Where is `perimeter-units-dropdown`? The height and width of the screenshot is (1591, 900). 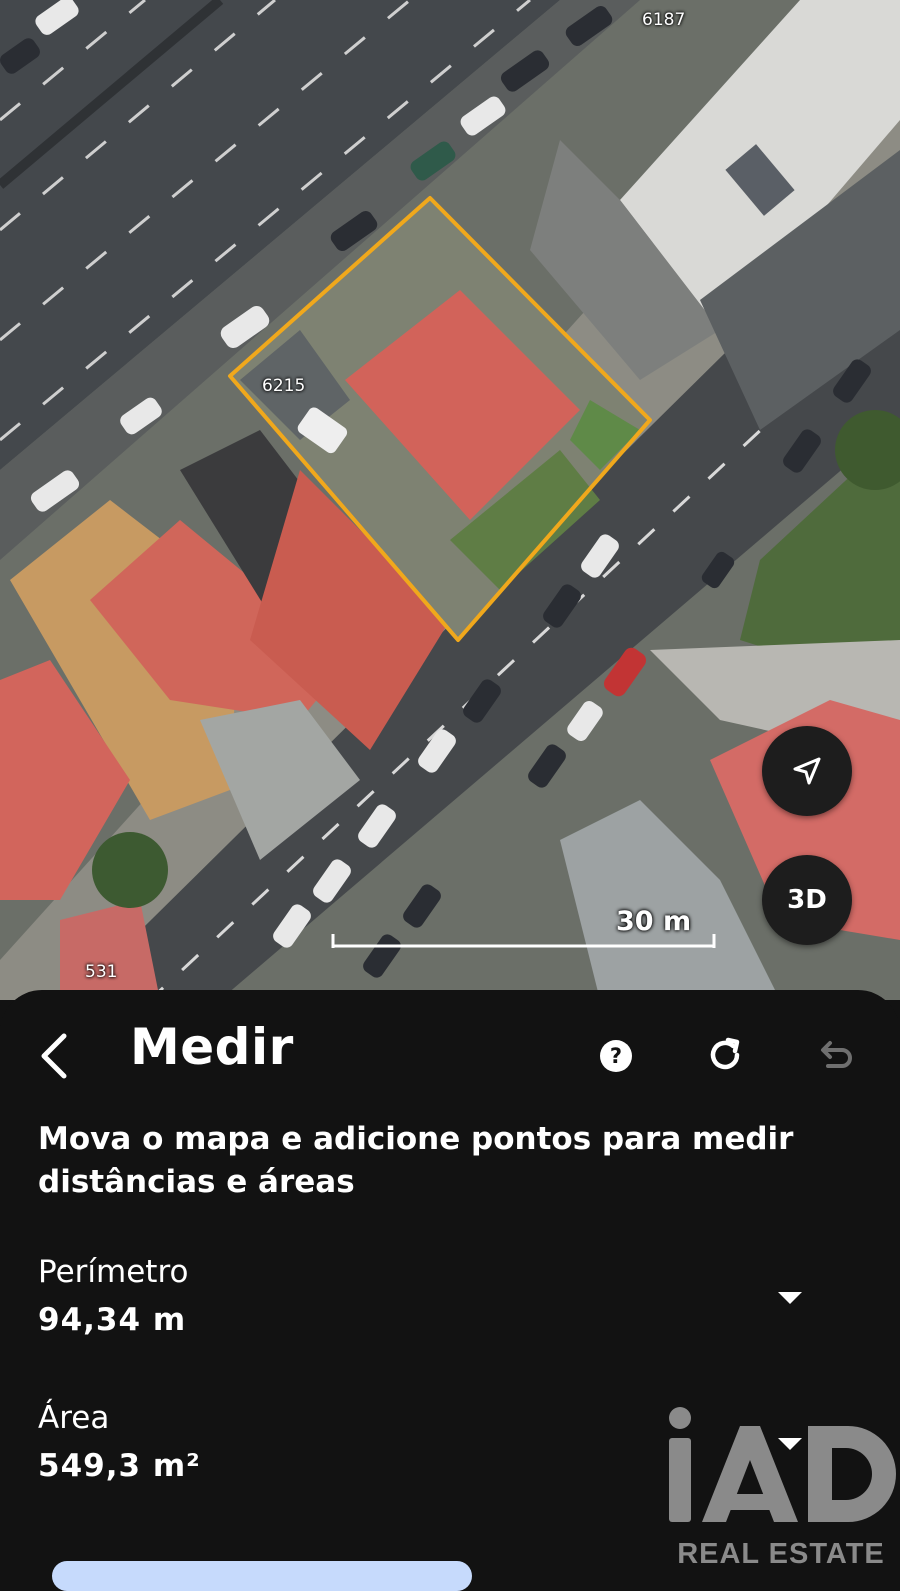 perimeter-units-dropdown is located at coordinates (790, 1298).